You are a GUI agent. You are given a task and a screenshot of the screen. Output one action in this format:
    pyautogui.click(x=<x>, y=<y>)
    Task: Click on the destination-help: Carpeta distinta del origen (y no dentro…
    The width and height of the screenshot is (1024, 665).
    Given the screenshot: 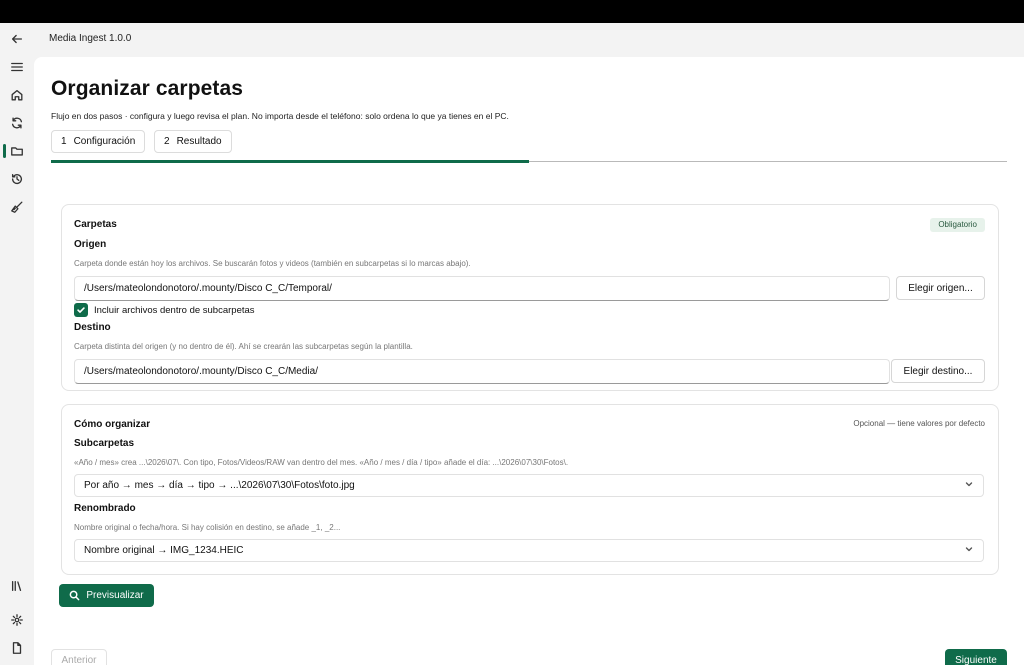 What is the action you would take?
    pyautogui.click(x=243, y=346)
    